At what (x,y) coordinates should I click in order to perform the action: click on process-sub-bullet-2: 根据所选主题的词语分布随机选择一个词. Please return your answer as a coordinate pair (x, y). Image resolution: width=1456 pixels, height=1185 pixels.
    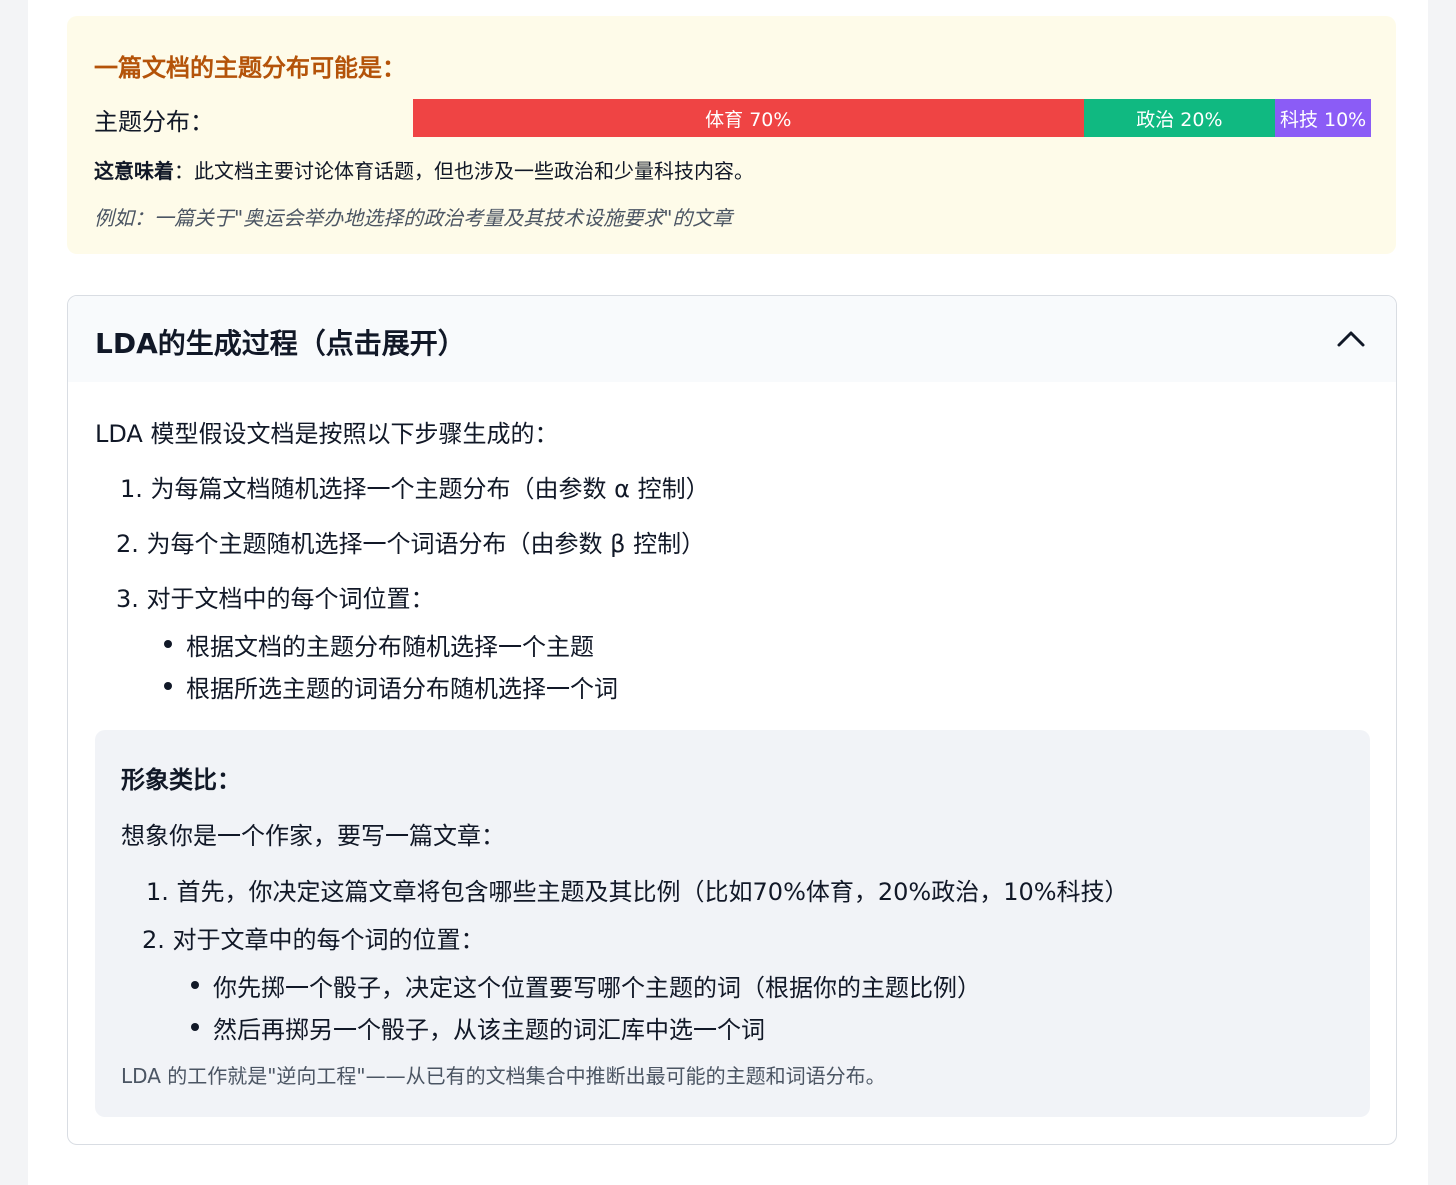
    Looking at the image, I should click on (391, 686).